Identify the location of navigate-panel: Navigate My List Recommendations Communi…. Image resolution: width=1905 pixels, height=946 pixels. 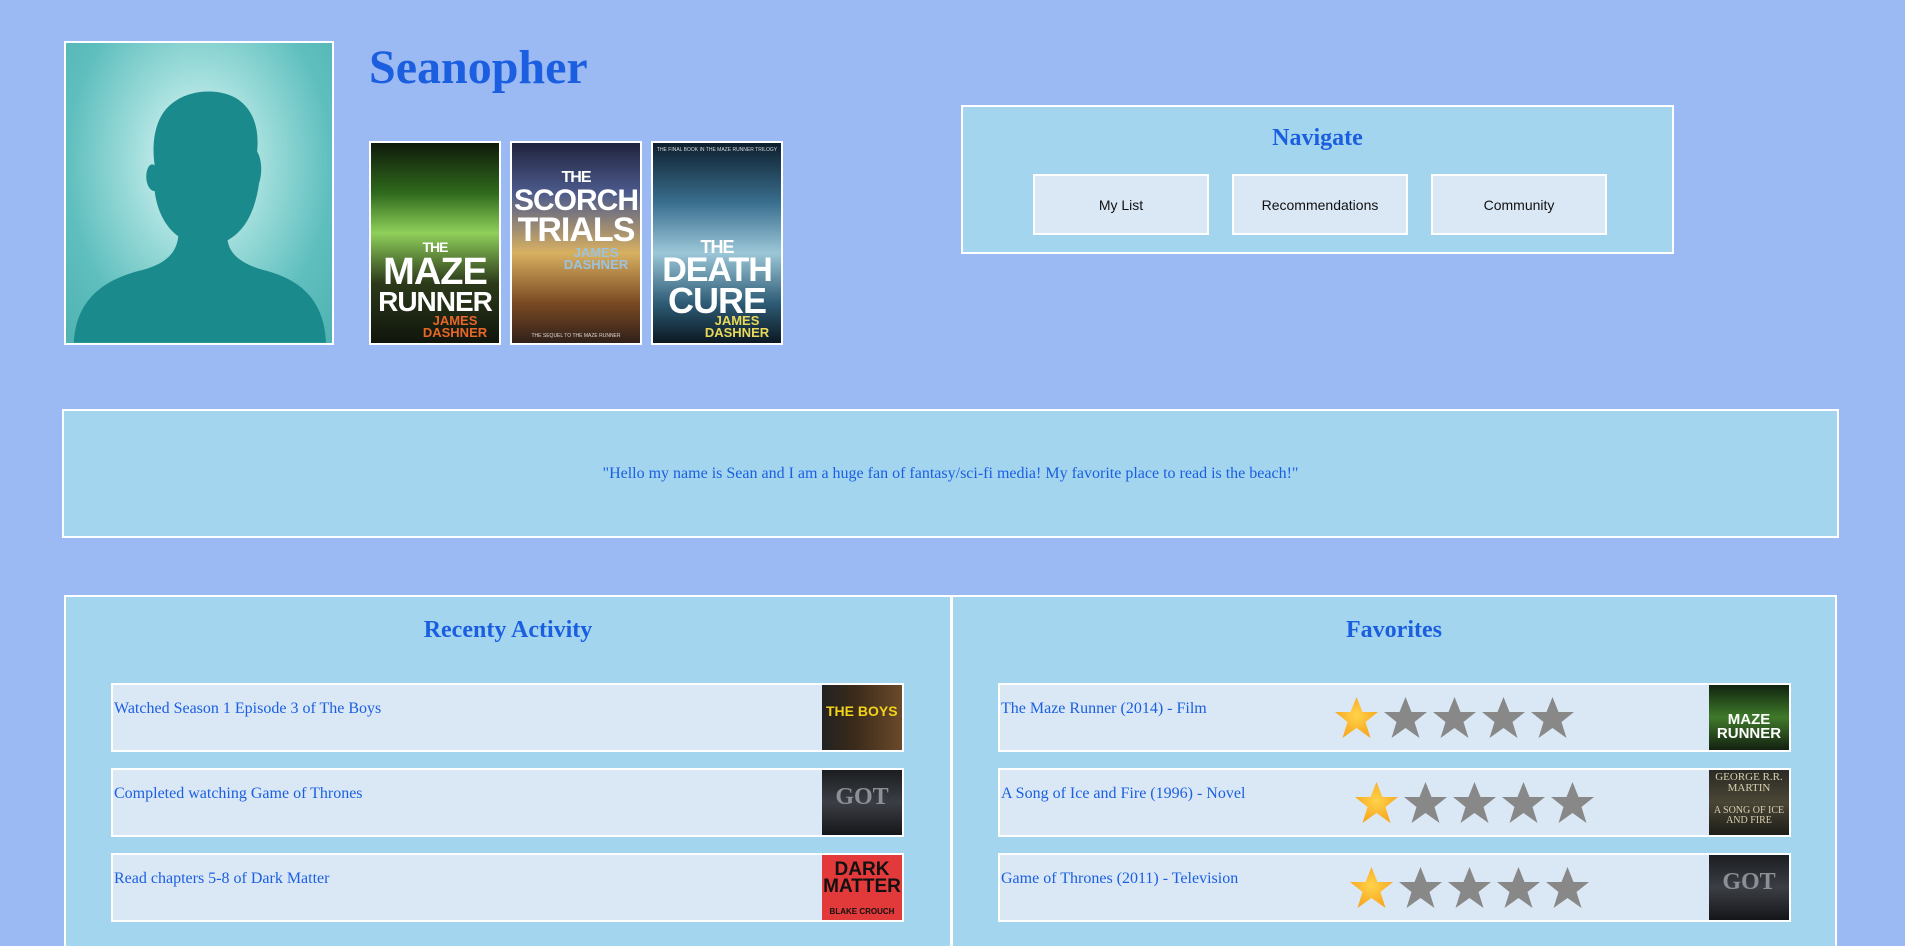
(1317, 179).